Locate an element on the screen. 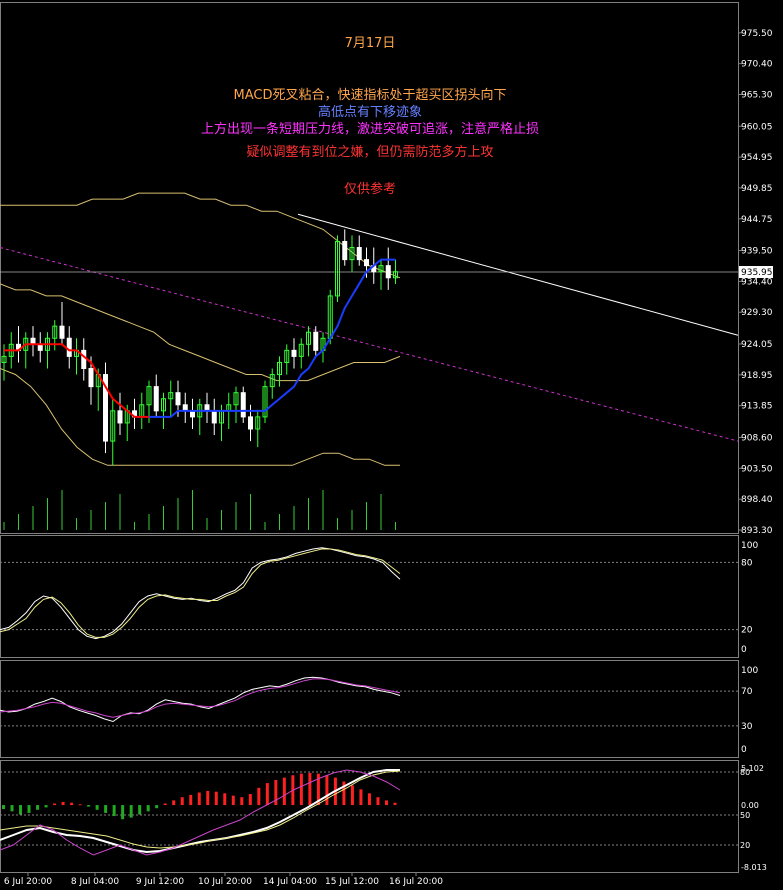 The width and height of the screenshot is (783, 890). annotation-line-5: 仅供参考 is located at coordinates (369, 189).